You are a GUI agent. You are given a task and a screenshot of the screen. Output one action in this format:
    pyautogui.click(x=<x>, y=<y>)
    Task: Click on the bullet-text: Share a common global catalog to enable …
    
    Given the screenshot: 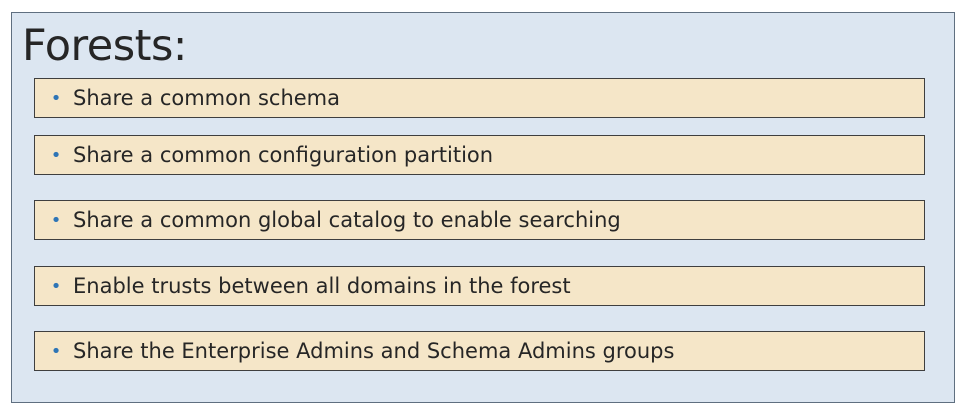 What is the action you would take?
    pyautogui.click(x=347, y=220)
    